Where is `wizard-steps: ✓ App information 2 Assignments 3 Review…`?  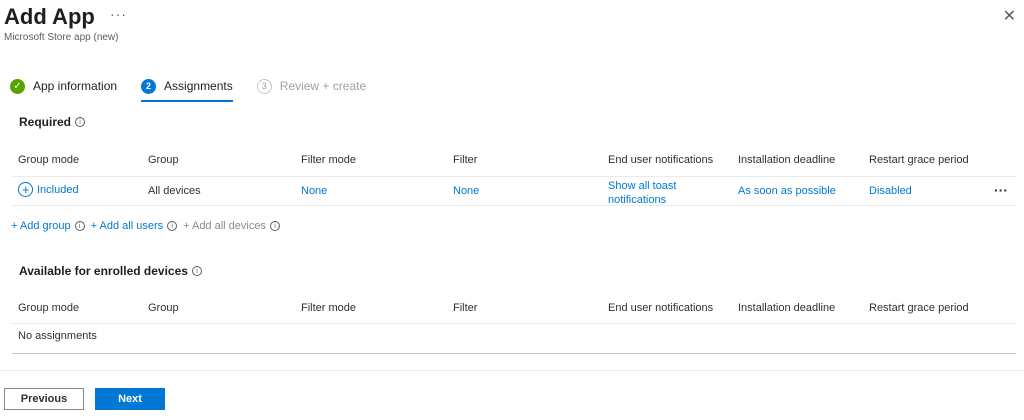
wizard-steps: ✓ App information 2 Assignments 3 Review… is located at coordinates (200, 91).